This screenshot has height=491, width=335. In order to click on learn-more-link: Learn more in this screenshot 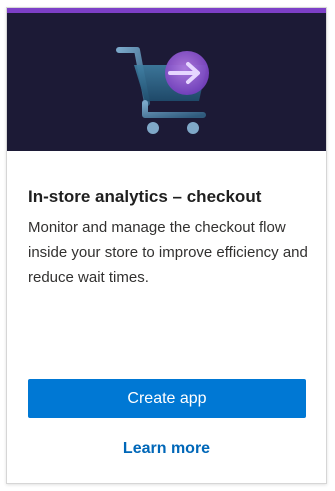, I will do `click(166, 449)`.